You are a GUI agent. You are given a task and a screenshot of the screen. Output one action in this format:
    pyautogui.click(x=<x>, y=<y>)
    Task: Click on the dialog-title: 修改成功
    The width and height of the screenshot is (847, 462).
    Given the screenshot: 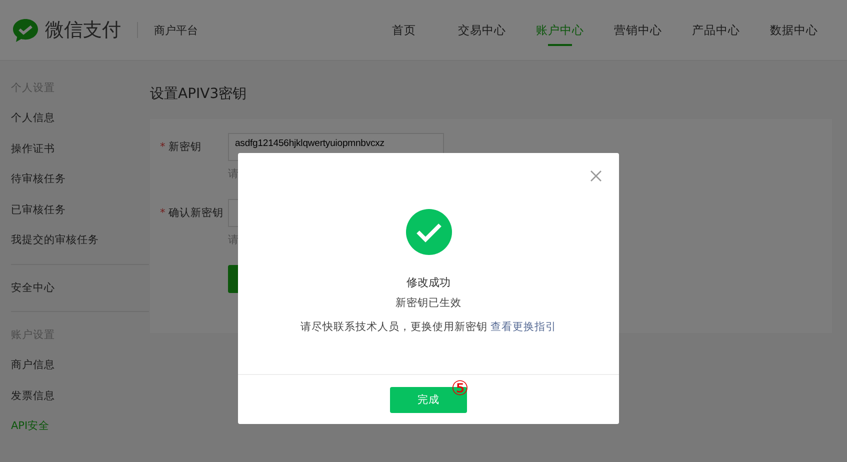 What is the action you would take?
    pyautogui.click(x=428, y=282)
    